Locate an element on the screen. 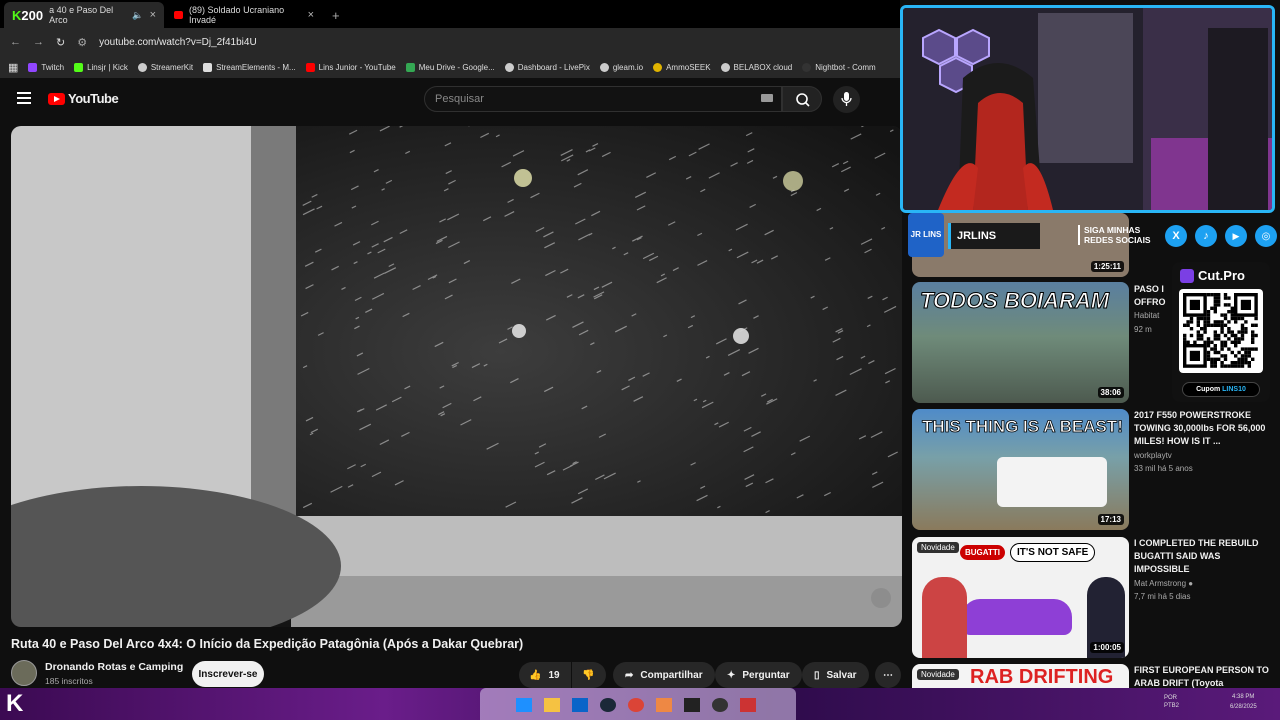 The image size is (1280, 720). clock-time: 4:38 PM is located at coordinates (1243, 697).